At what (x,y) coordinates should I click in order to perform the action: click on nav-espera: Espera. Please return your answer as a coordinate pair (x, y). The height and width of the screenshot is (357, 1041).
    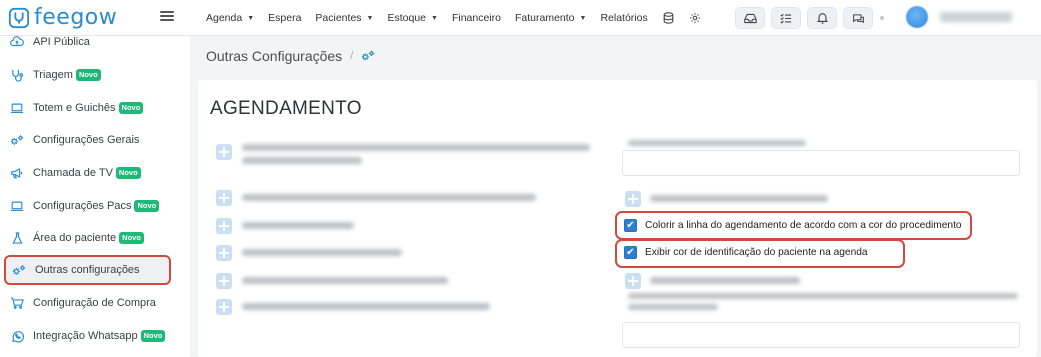
    Looking at the image, I should click on (284, 18).